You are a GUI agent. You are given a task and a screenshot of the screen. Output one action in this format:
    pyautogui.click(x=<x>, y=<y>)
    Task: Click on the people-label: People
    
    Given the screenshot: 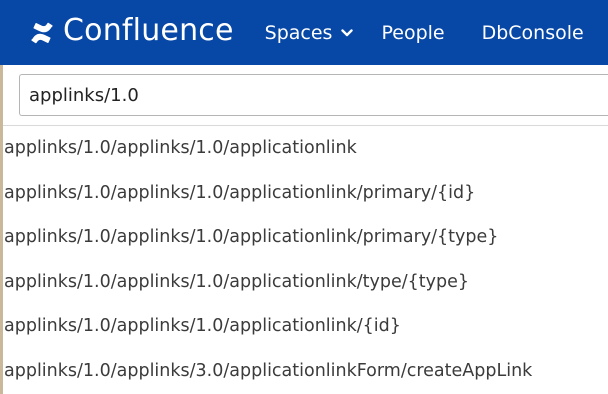 What is the action you would take?
    pyautogui.click(x=413, y=32)
    